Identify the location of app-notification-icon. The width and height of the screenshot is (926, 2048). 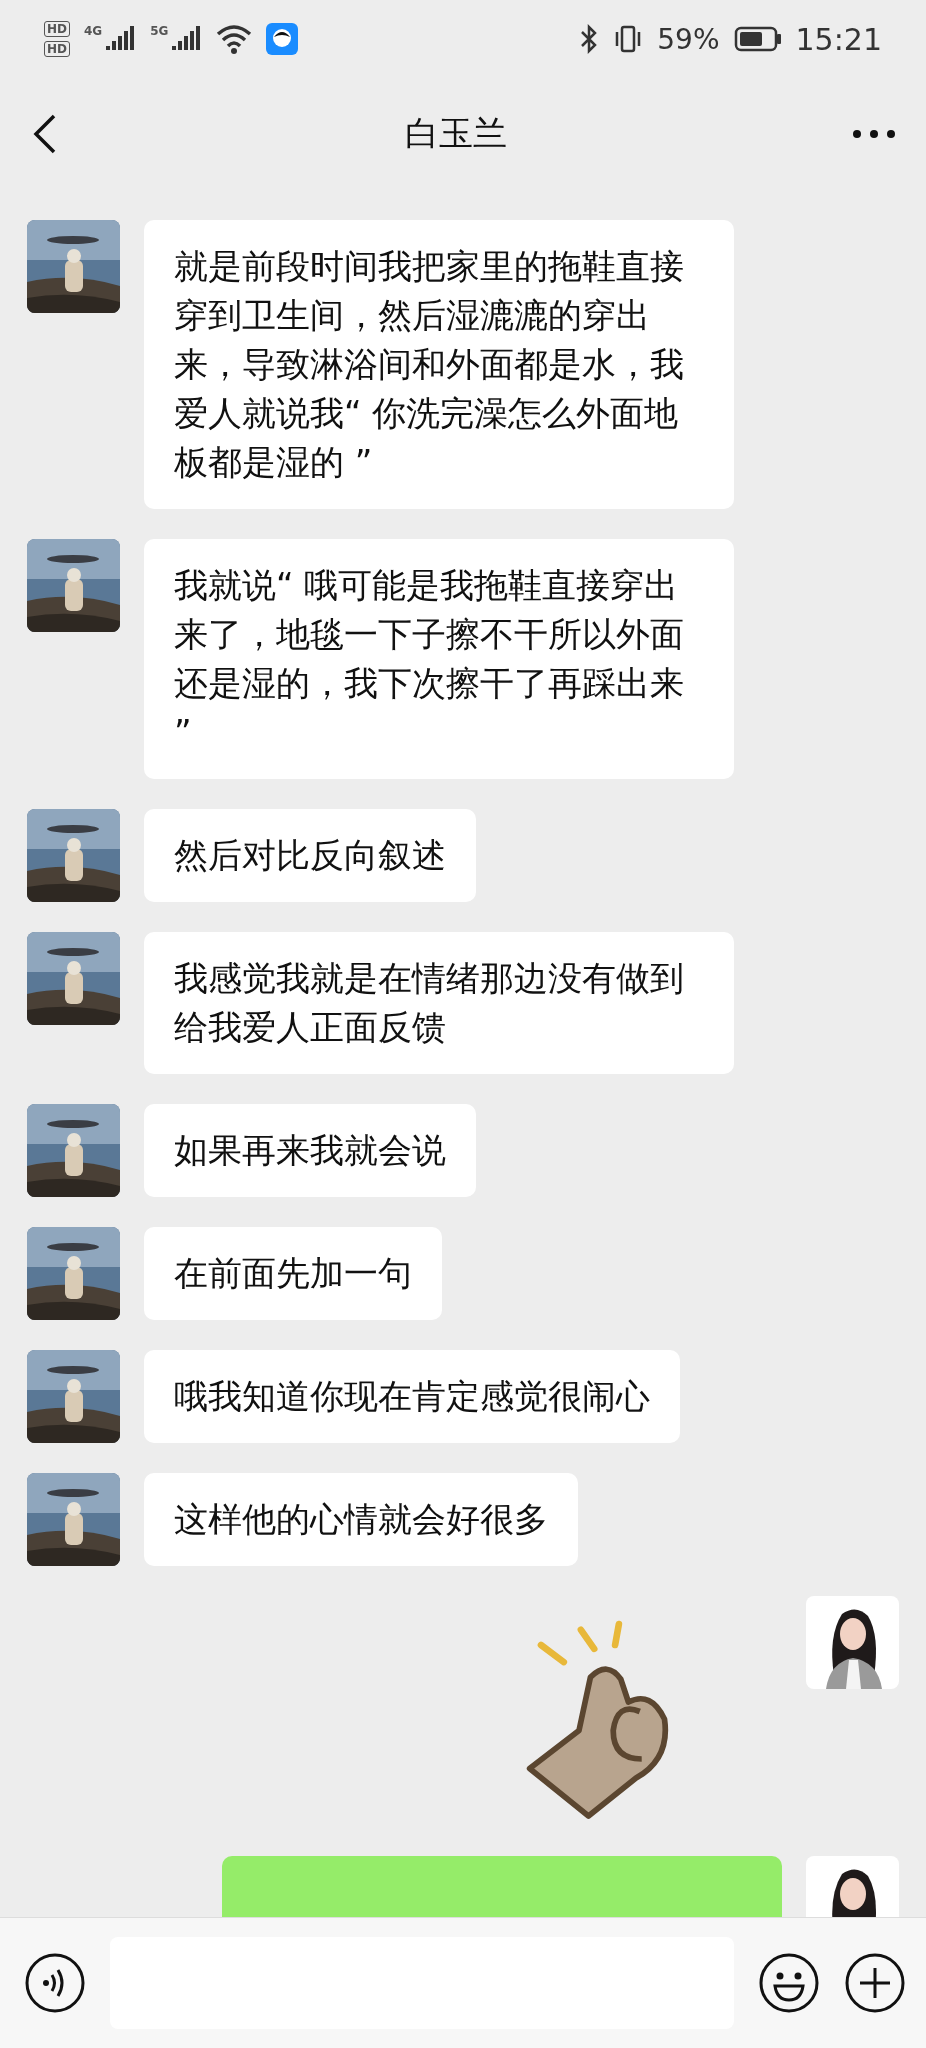
(282, 39).